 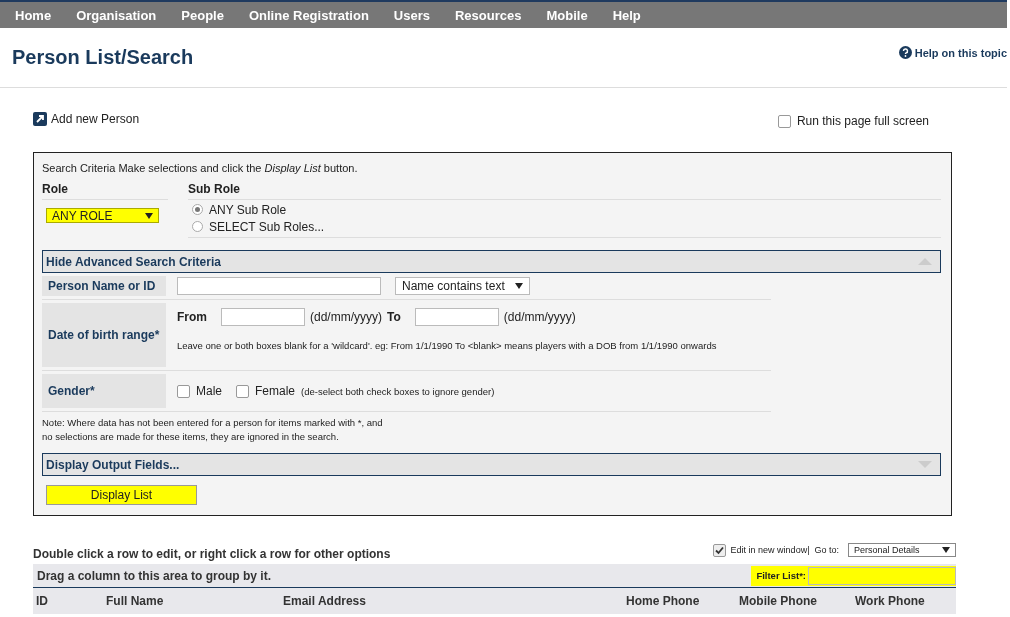 I want to click on to-date-field, so click(x=456, y=317).